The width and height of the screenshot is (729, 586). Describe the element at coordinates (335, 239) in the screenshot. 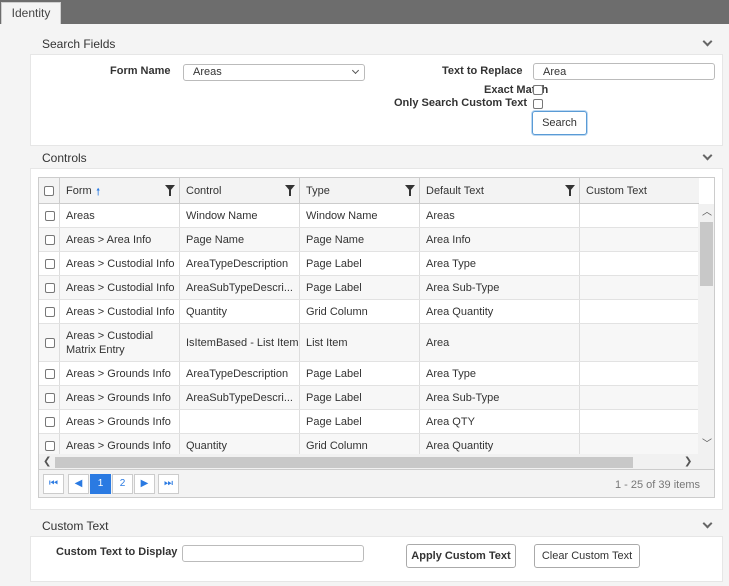

I see `cell-text: Page Name` at that location.